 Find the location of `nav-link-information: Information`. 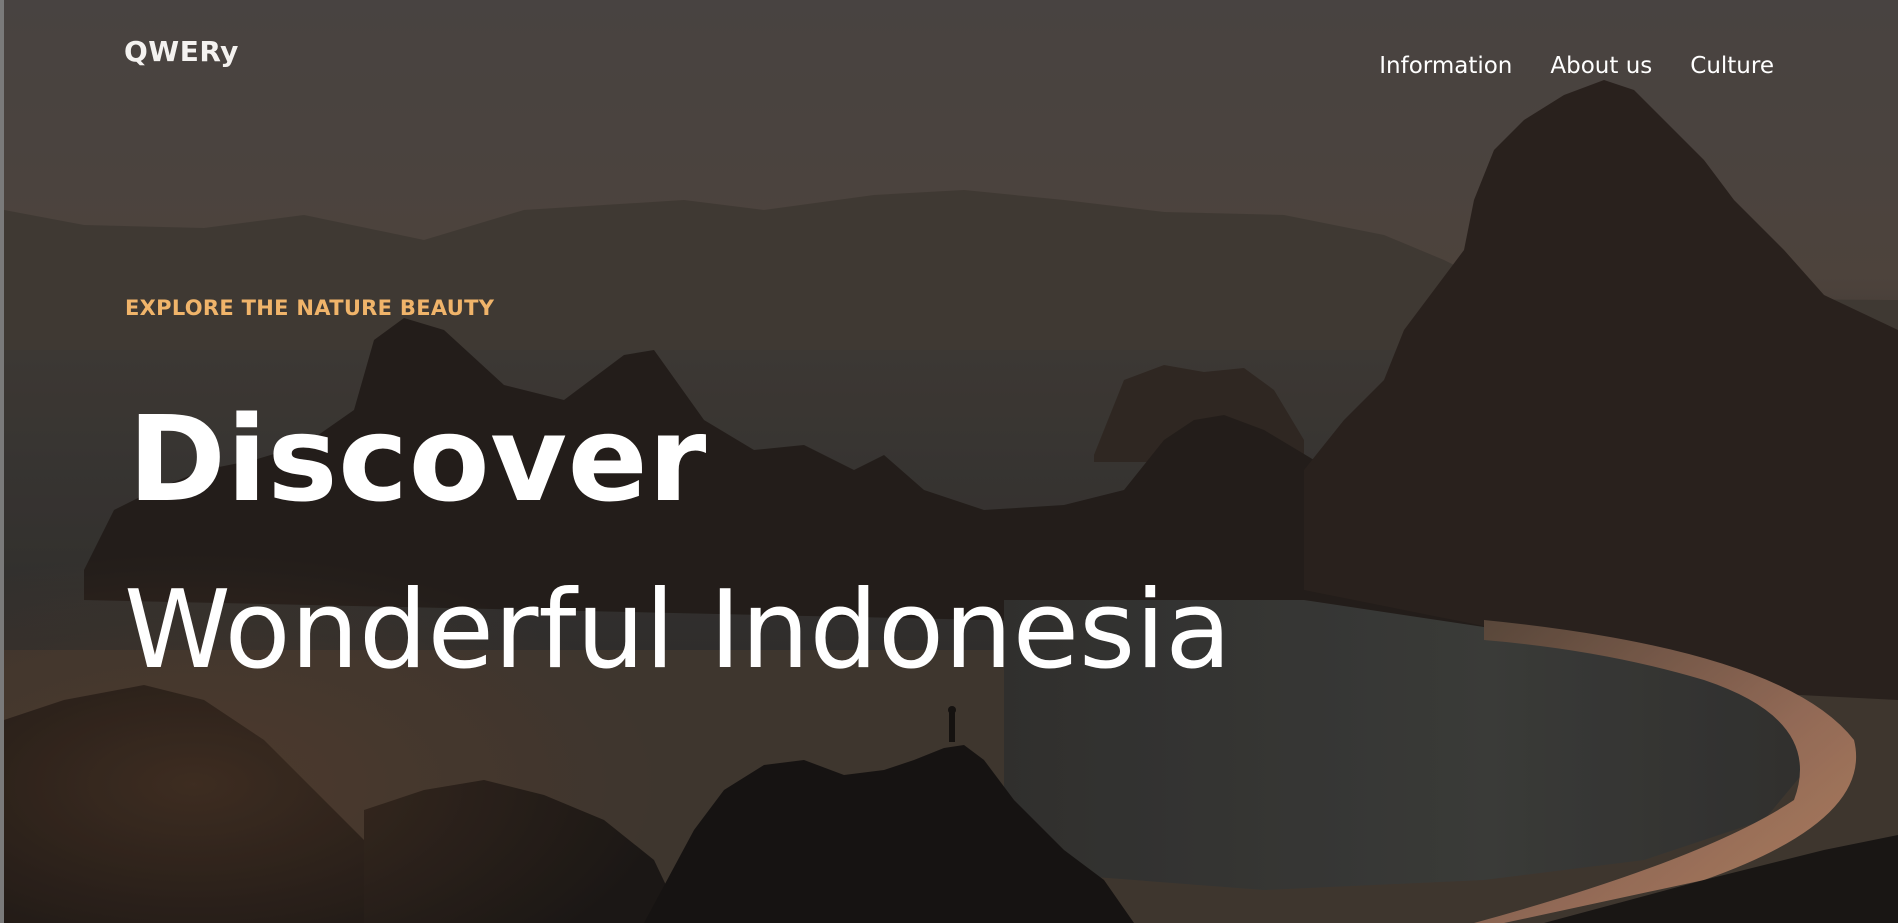

nav-link-information: Information is located at coordinates (1445, 66).